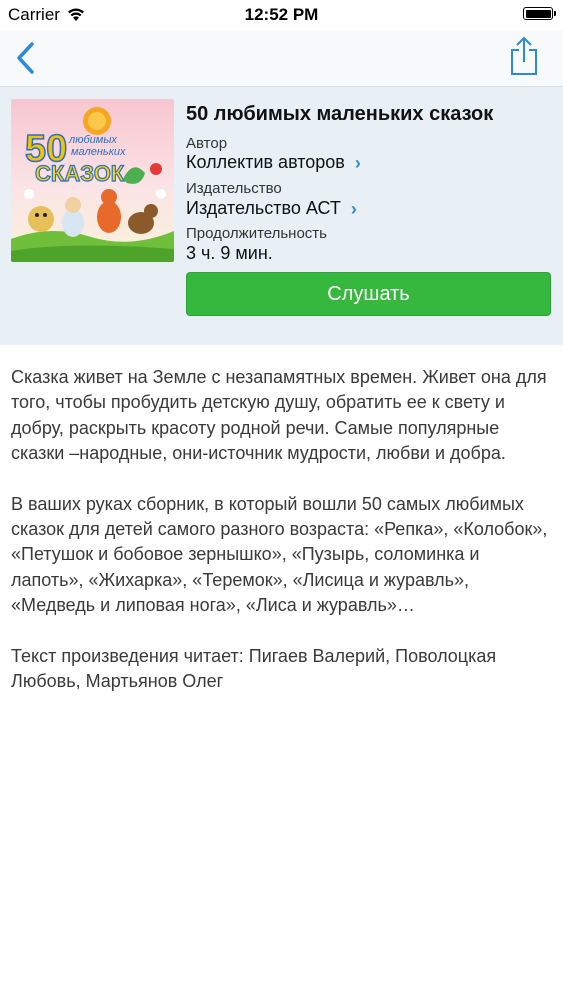 The height and width of the screenshot is (1000, 563). I want to click on duration-value: 3 ч. 9 мин., so click(229, 253).